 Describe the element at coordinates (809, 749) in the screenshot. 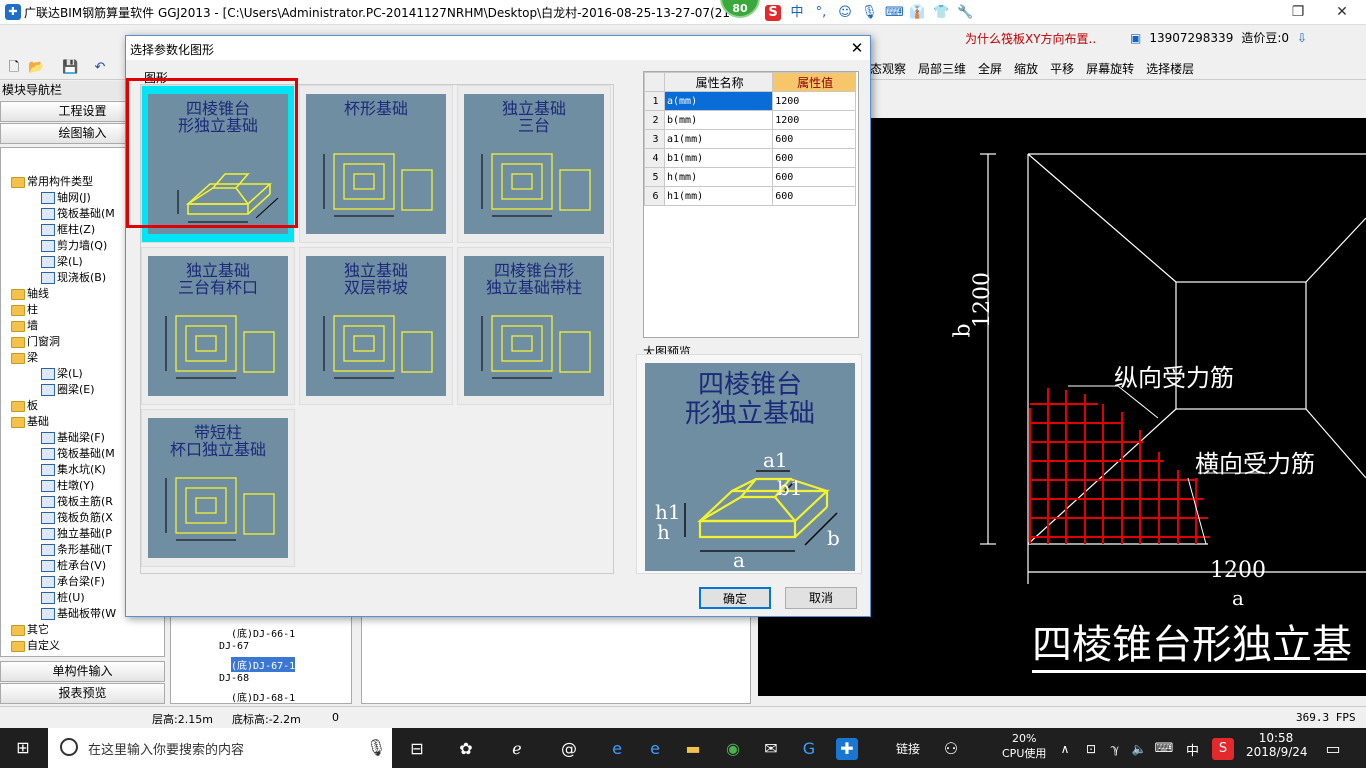

I see `glodon-g-icon: G` at that location.